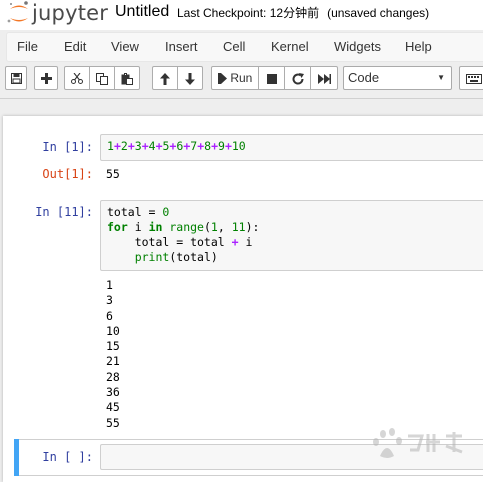 The height and width of the screenshot is (482, 483). I want to click on restart-run-all-button, so click(324, 78).